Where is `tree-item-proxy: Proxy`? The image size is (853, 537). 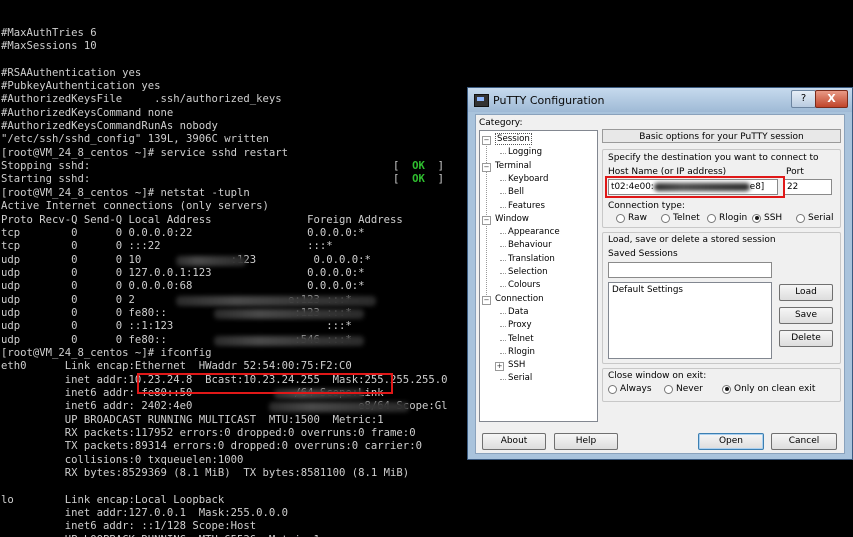
tree-item-proxy: Proxy is located at coordinates (520, 325).